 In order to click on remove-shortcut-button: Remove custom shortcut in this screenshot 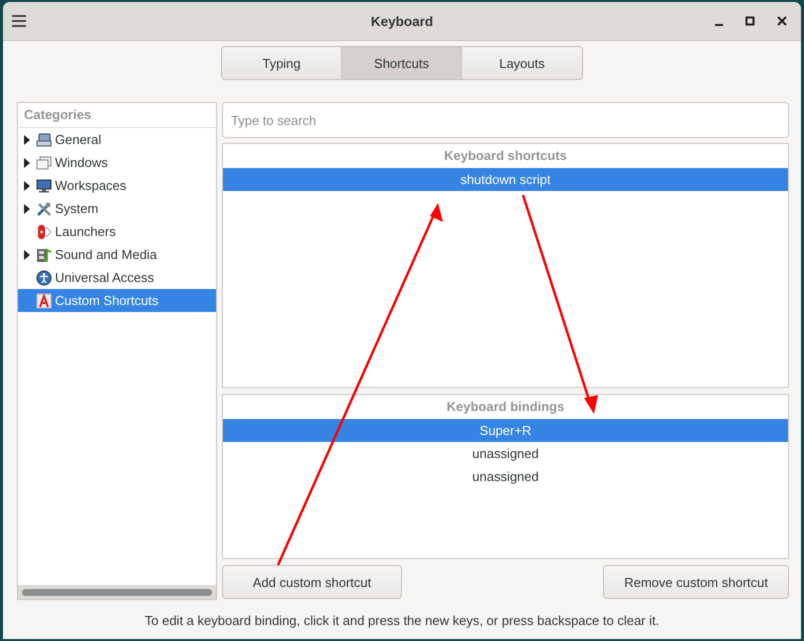, I will do `click(696, 582)`.